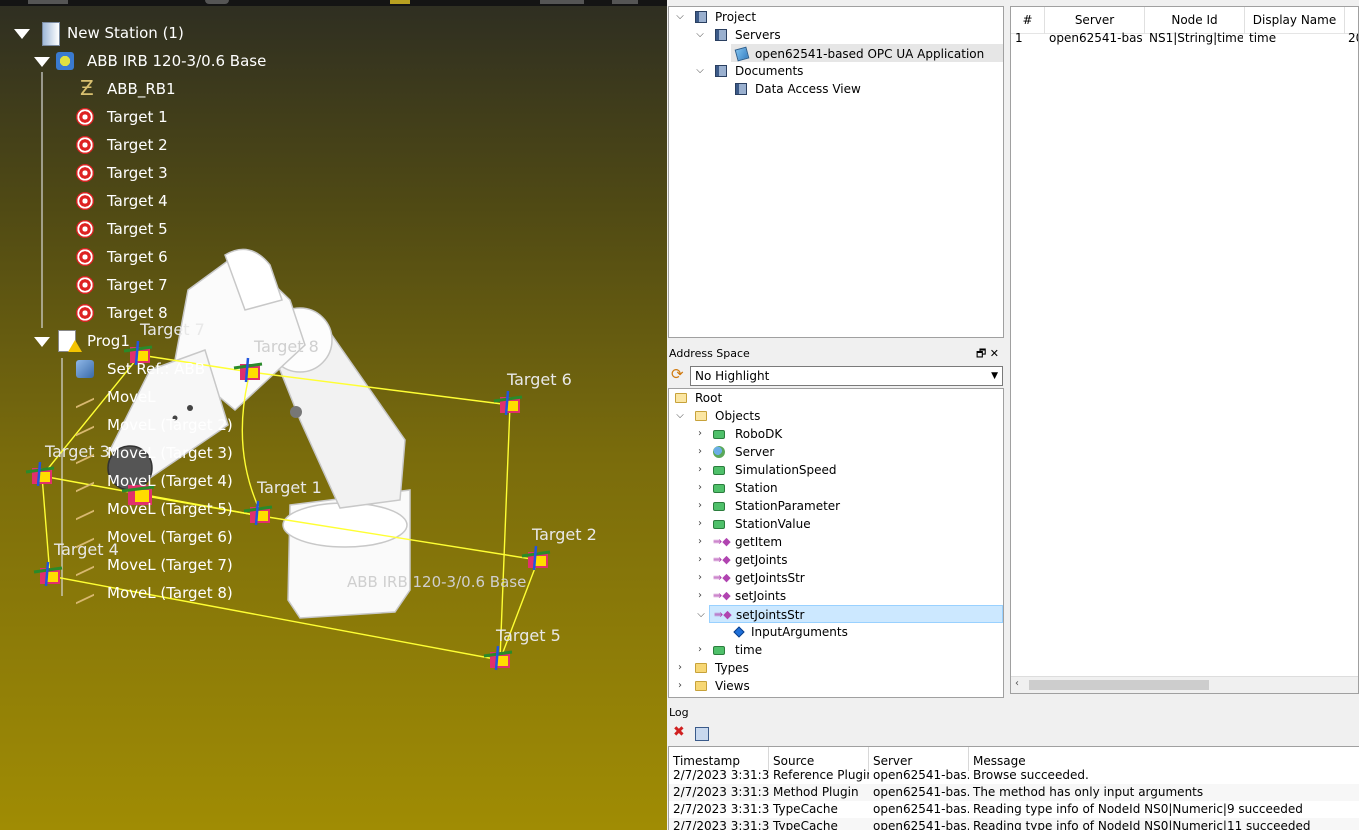 This screenshot has width=1359, height=830. I want to click on tree-robot: Ƶ ABB_RB1, so click(176, 89).